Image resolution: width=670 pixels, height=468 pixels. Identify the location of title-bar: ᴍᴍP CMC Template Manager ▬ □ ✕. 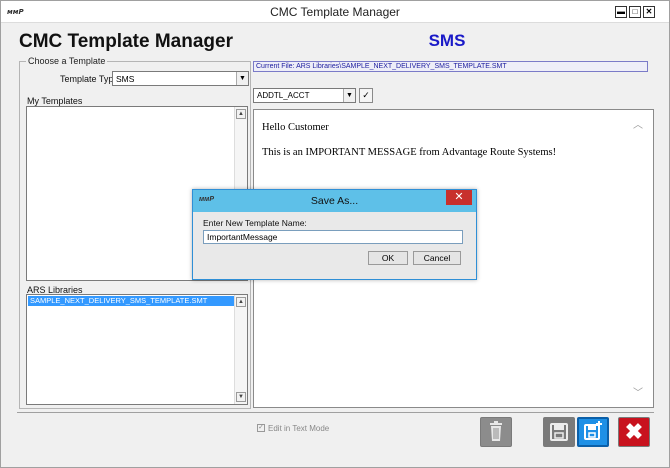
(335, 12).